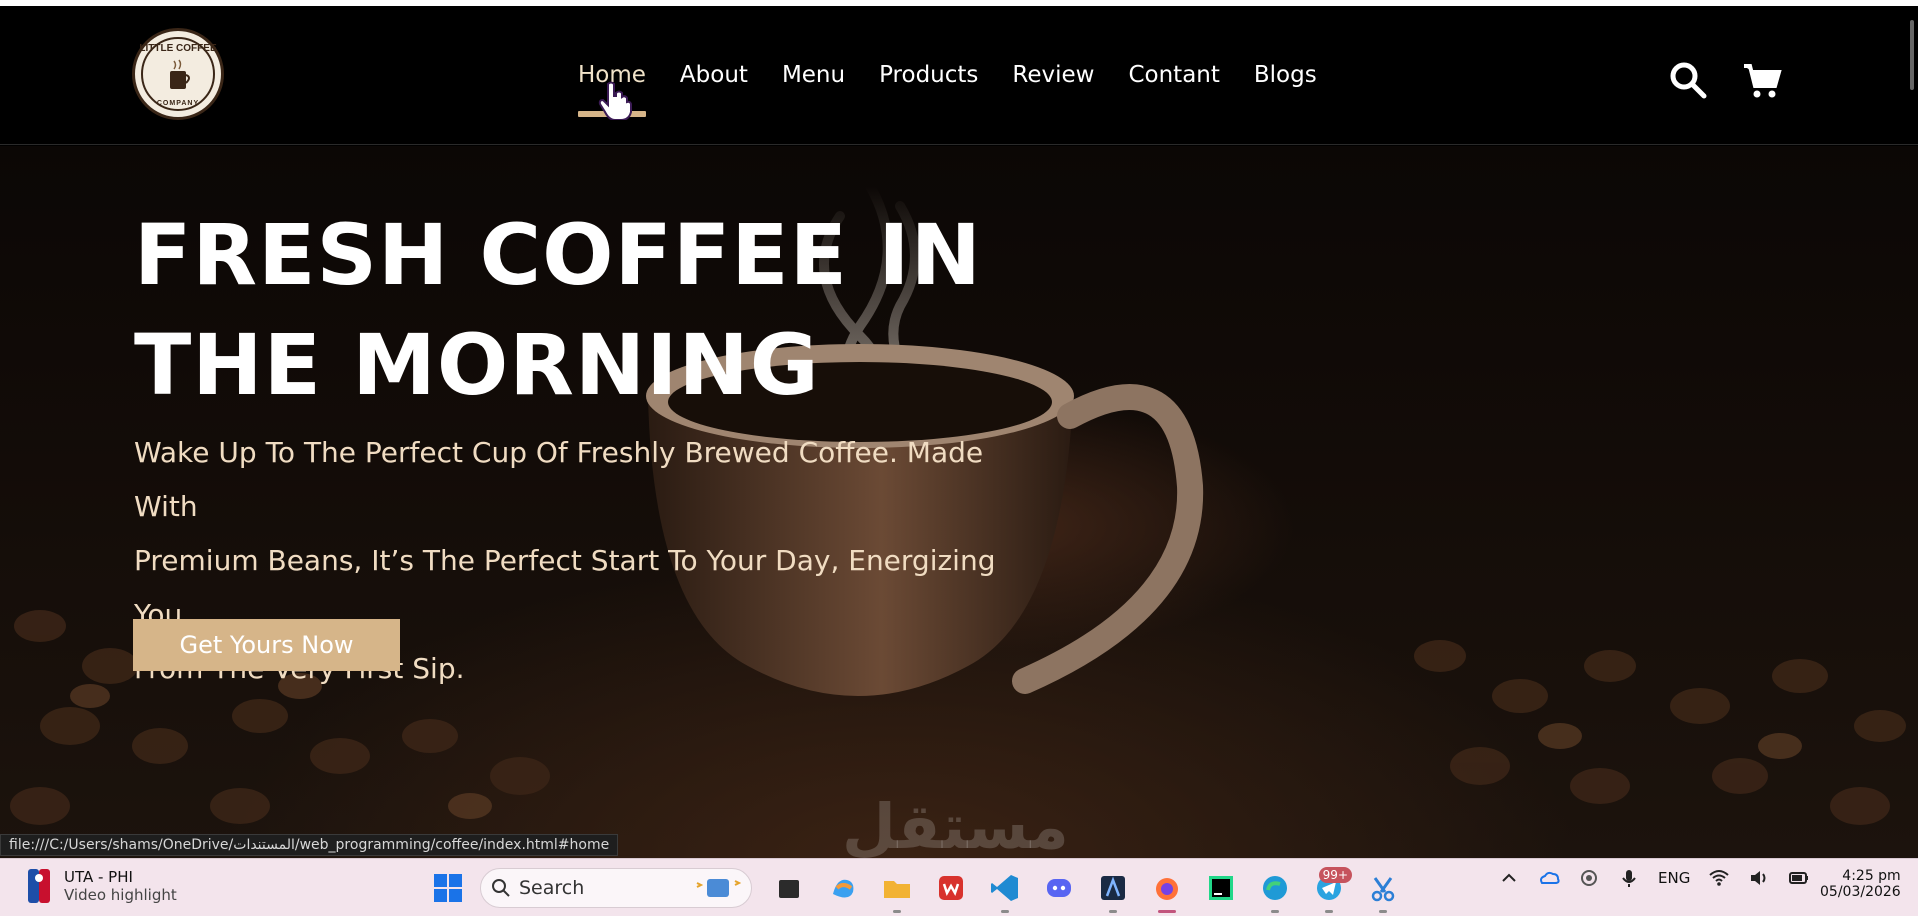  I want to click on taskbar-app-explorer, so click(897, 890).